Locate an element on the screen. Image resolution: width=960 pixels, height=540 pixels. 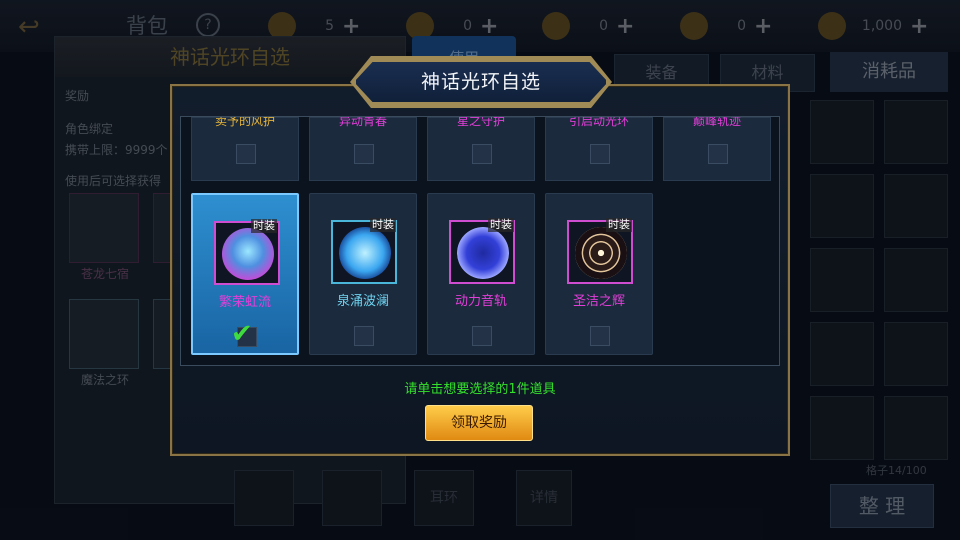
holy-ring-icon is located at coordinates (601, 253).